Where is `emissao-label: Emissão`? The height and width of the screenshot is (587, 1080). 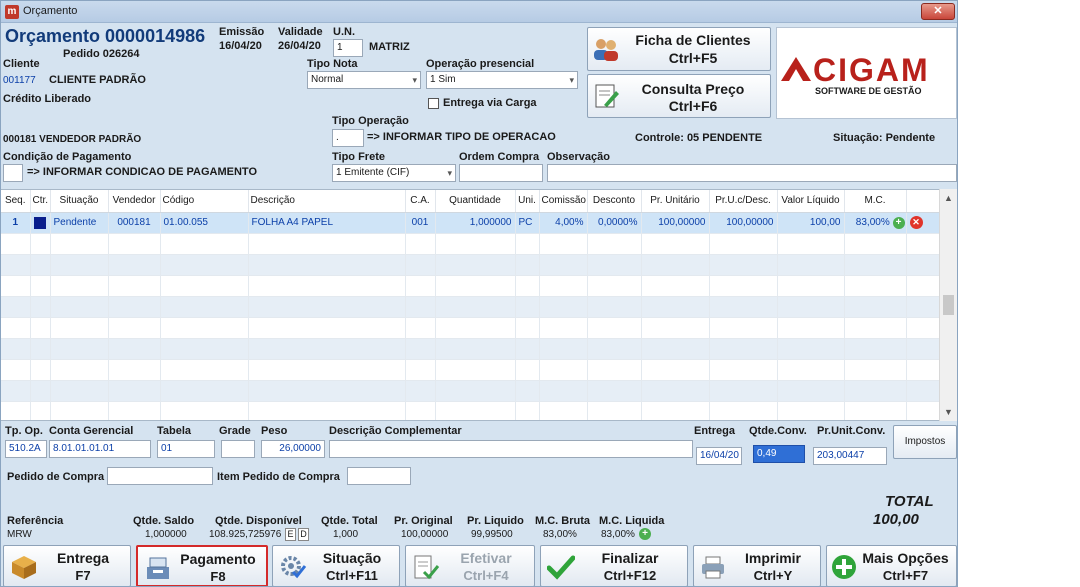 emissao-label: Emissão is located at coordinates (242, 32).